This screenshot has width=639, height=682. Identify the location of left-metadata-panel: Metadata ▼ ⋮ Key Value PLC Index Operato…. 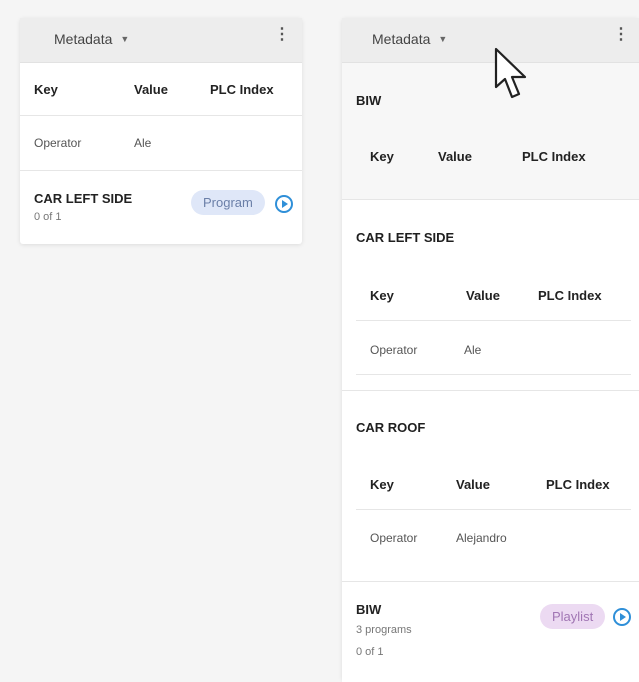
(161, 131).